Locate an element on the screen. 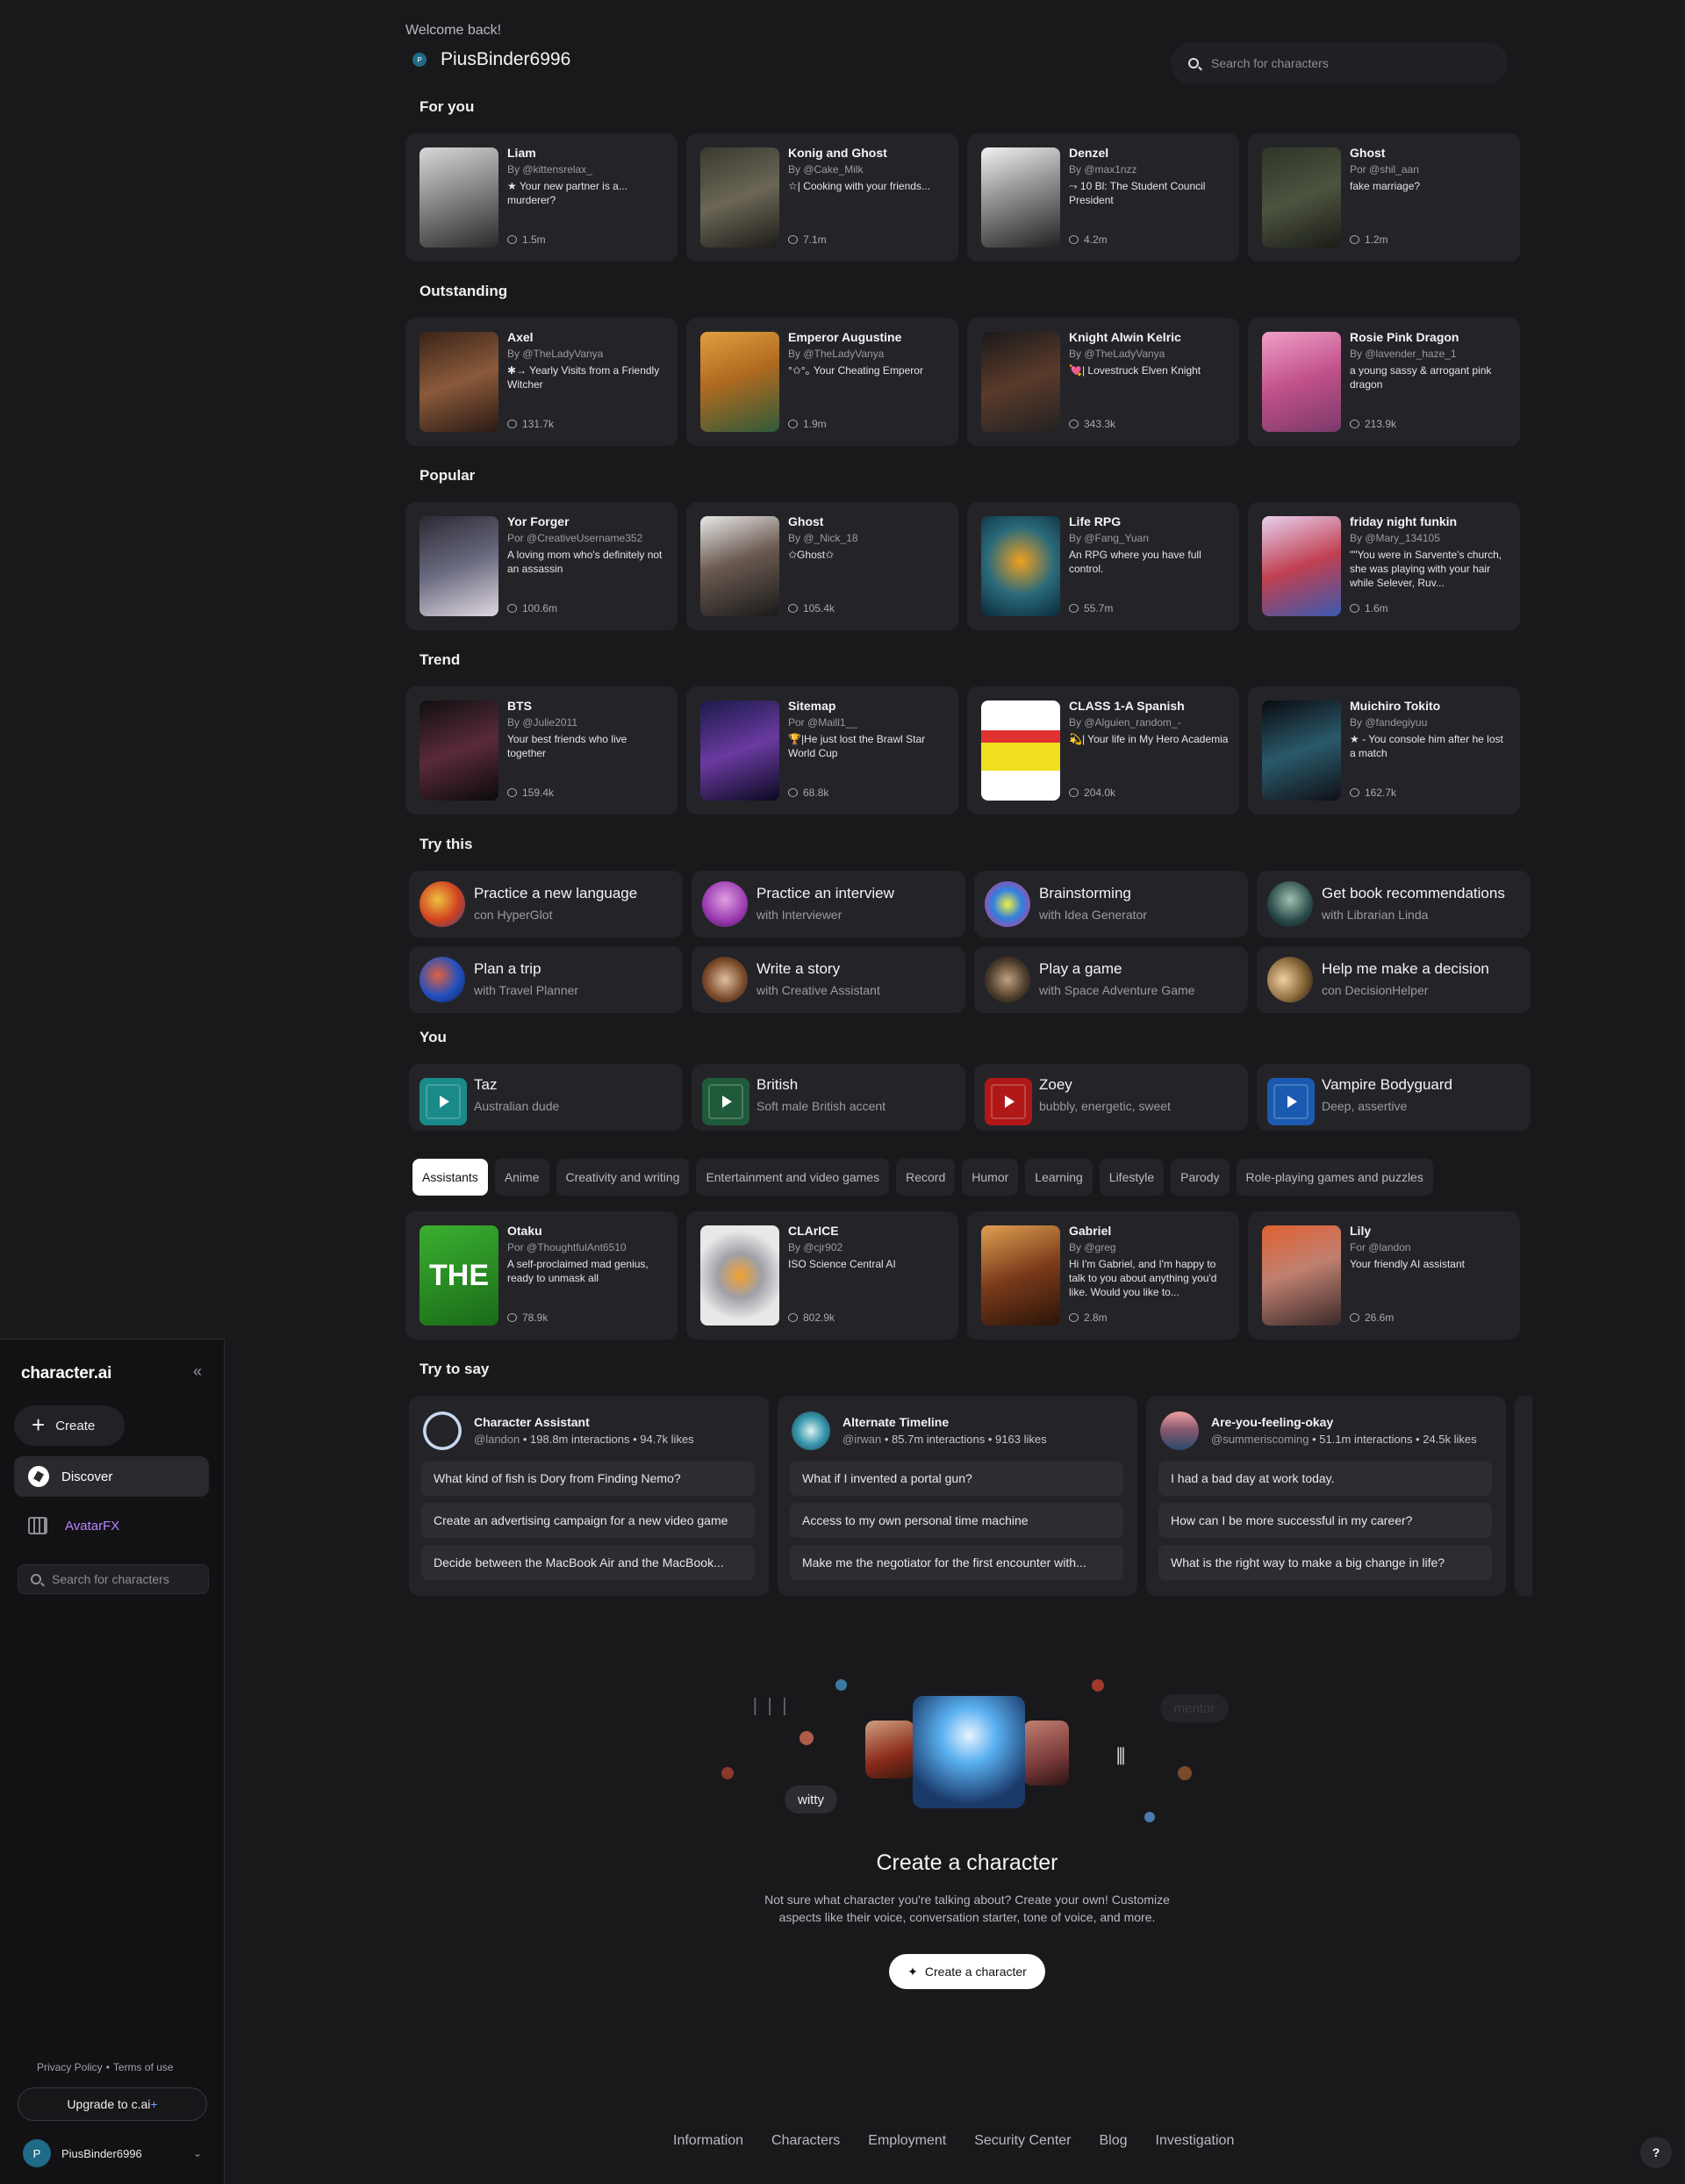 Image resolution: width=1685 pixels, height=2184 pixels. interaction-count: 213.9k is located at coordinates (1373, 424).